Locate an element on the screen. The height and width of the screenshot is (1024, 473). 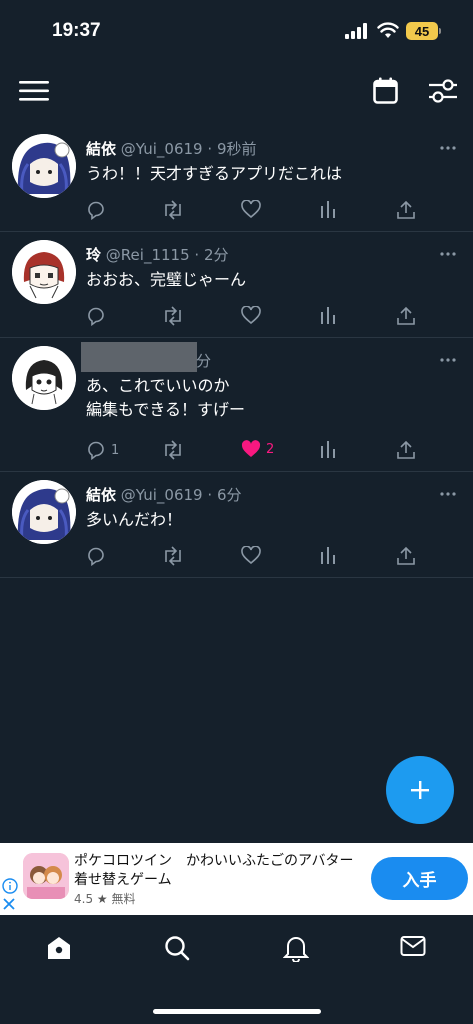
ad-get-button: 入手 is located at coordinates (419, 878).